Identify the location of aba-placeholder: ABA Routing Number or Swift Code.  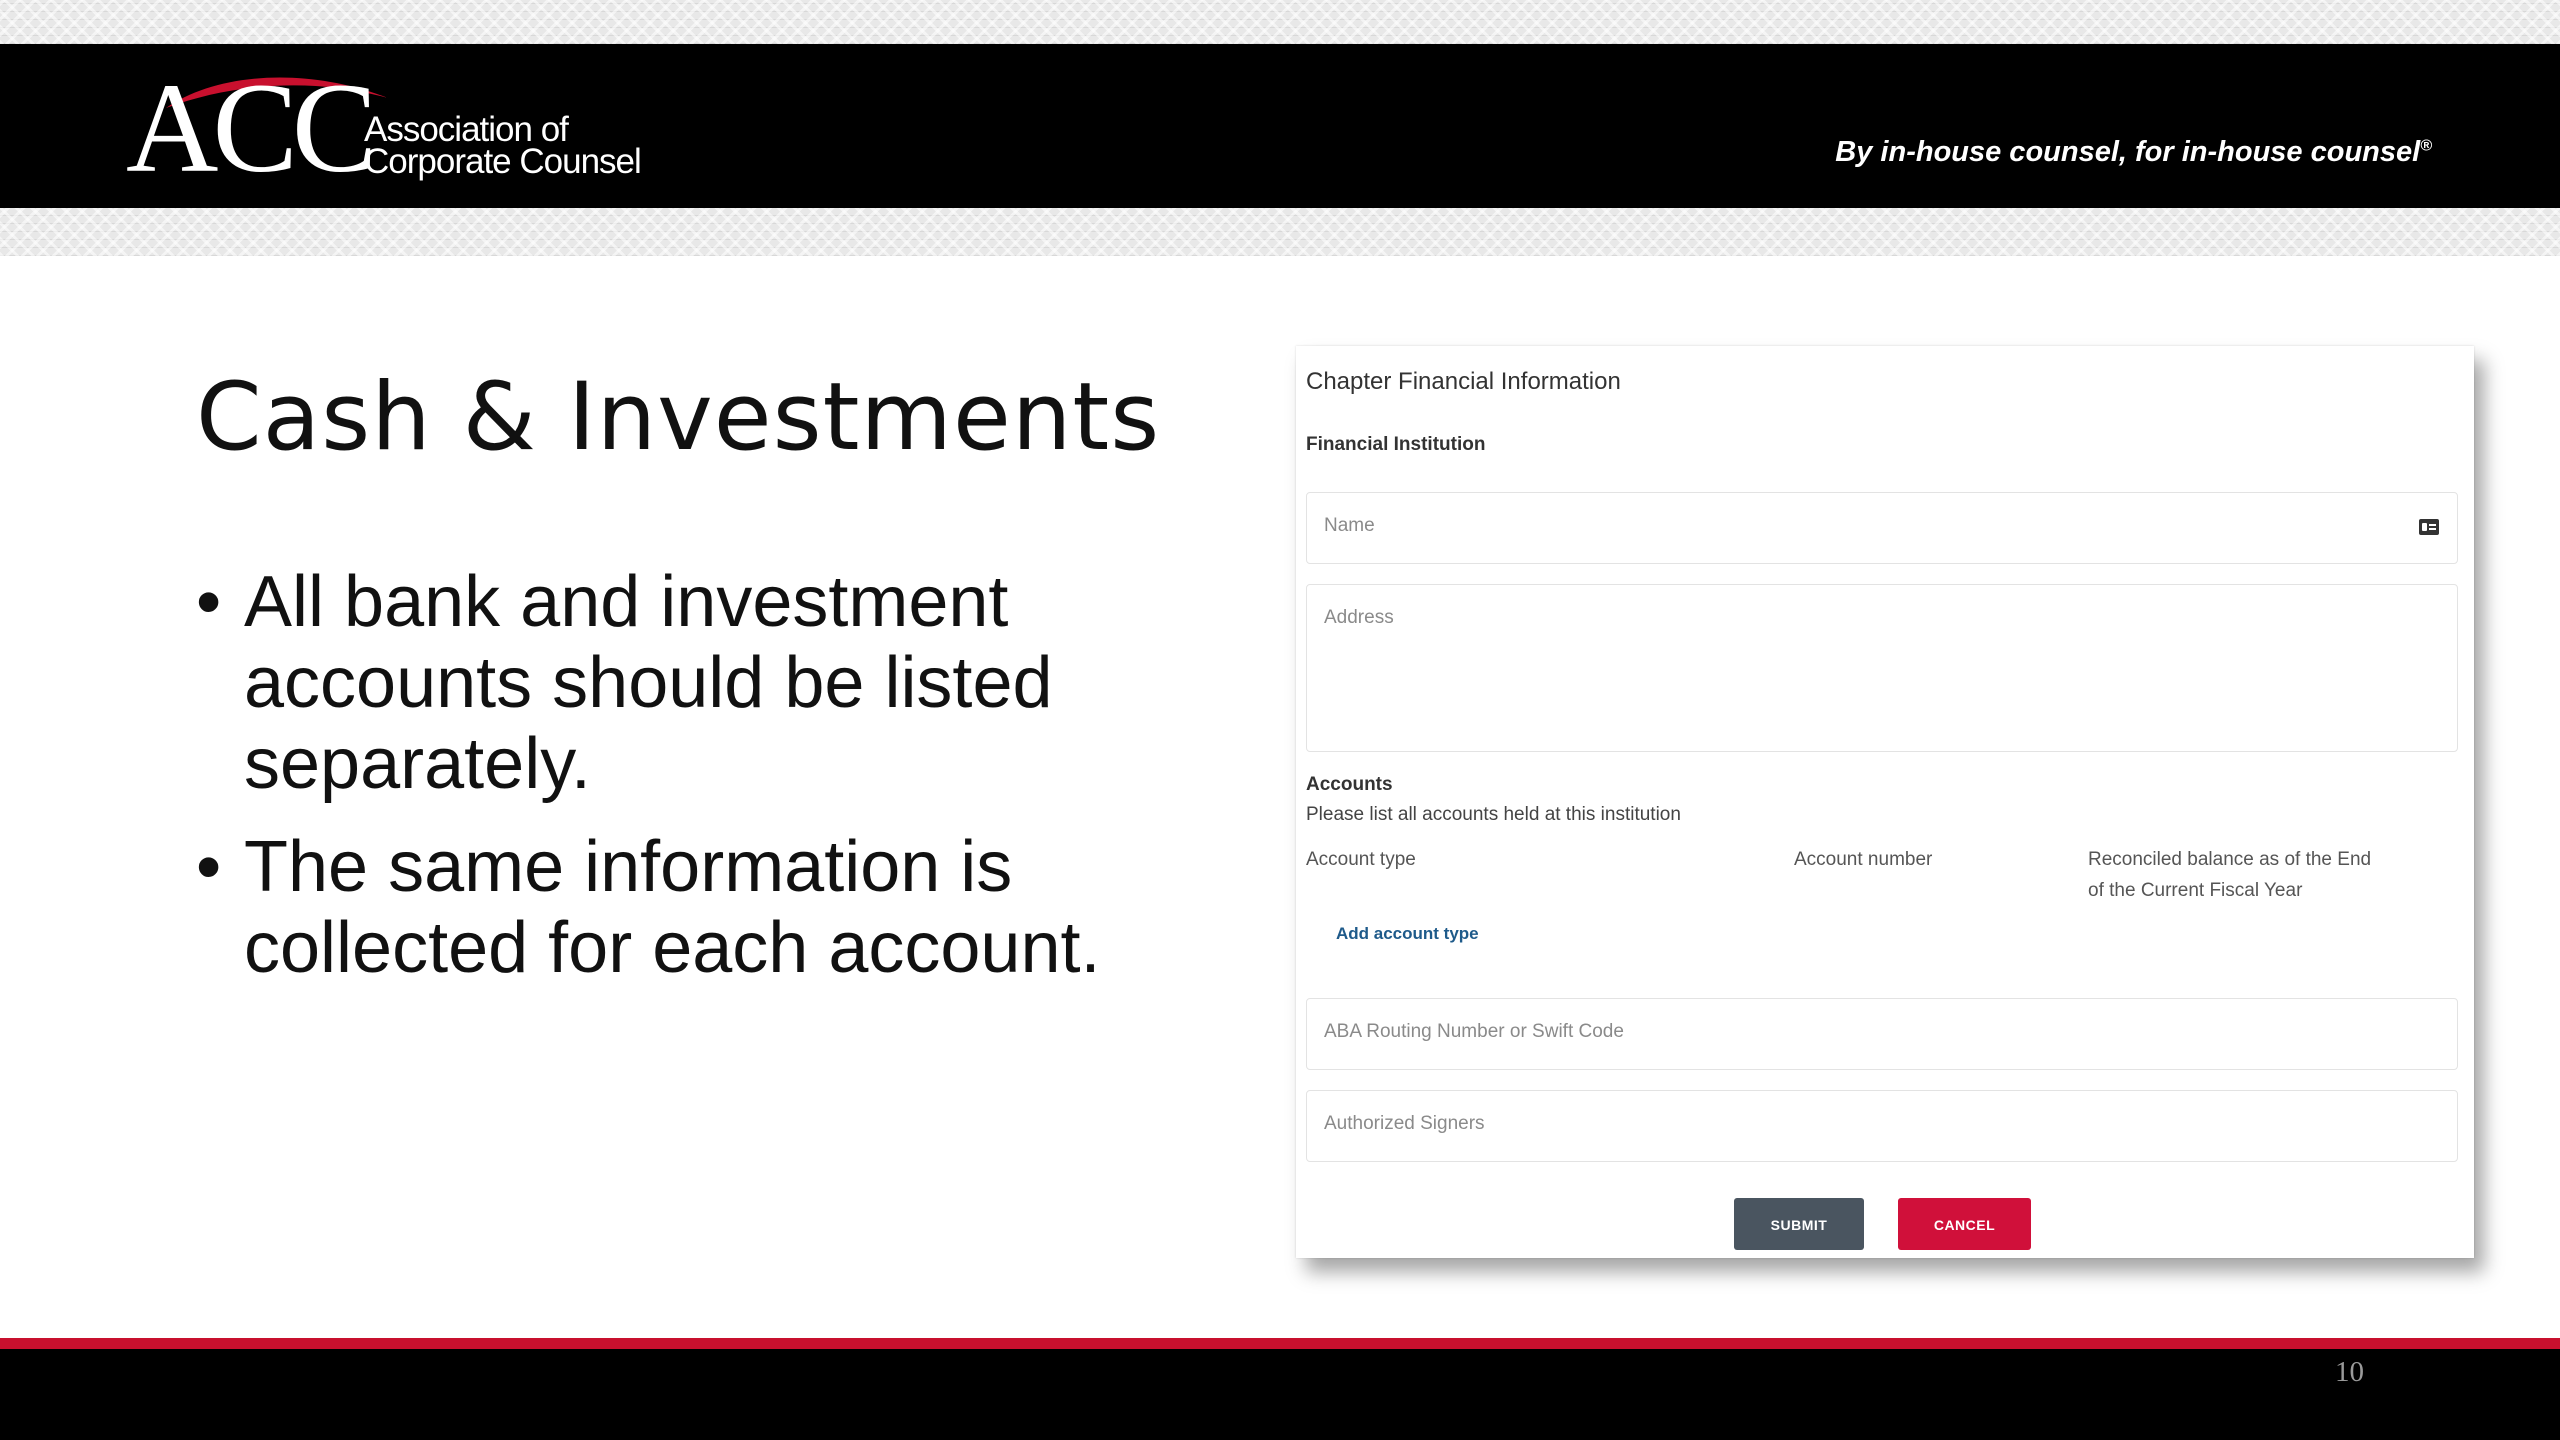
(1474, 1031).